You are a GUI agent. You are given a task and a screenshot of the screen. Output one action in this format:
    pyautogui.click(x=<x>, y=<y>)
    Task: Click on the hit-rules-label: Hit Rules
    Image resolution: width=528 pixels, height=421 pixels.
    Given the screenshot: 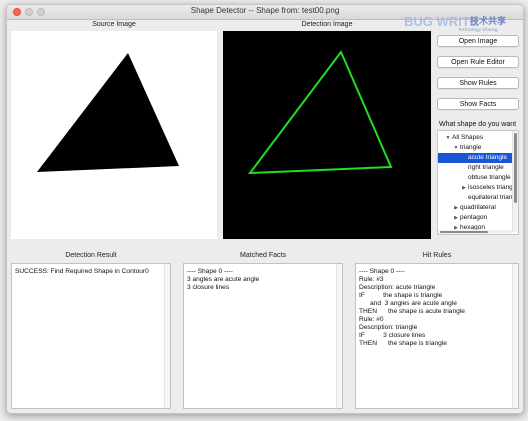 What is the action you would take?
    pyautogui.click(x=437, y=255)
    